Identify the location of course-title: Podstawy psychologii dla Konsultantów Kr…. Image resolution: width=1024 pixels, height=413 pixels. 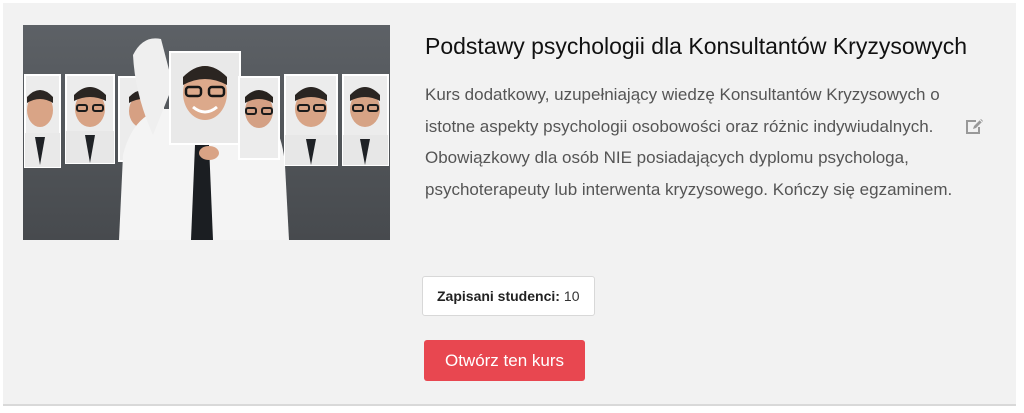
(705, 46).